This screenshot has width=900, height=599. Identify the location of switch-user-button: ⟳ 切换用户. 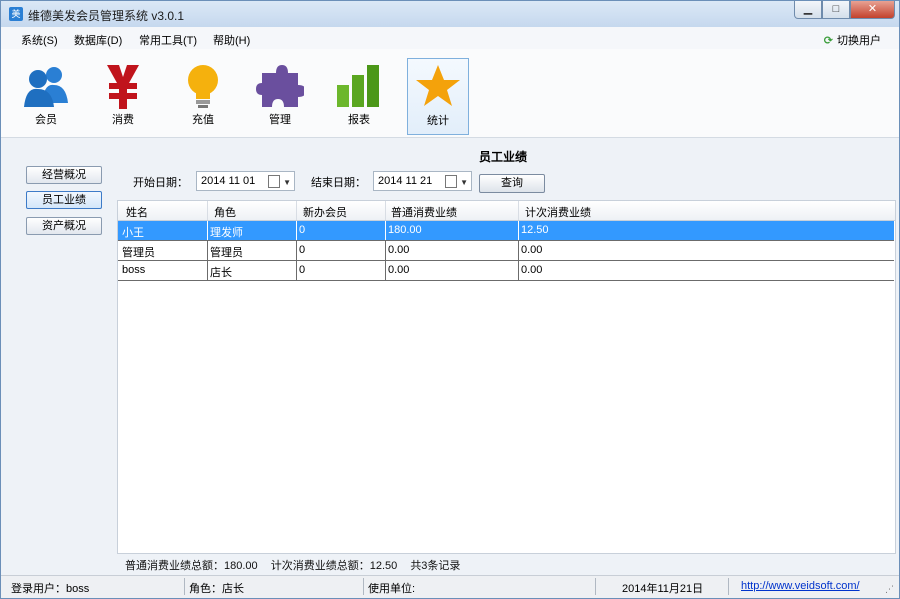
(852, 40).